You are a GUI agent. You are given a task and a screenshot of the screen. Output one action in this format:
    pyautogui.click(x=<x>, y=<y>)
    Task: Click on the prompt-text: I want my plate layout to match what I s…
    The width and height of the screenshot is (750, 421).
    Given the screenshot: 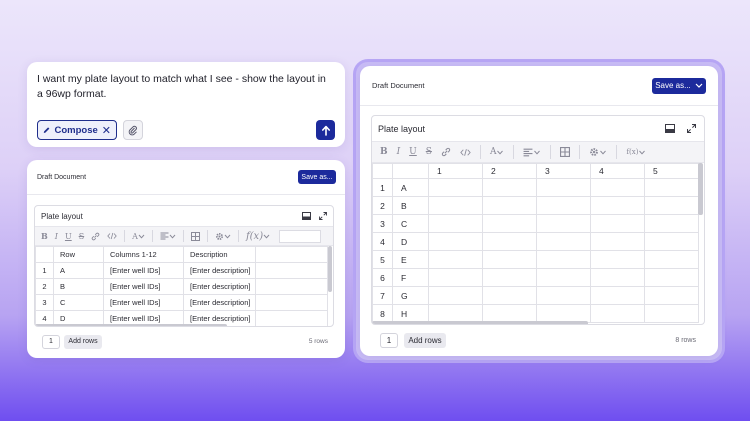 What is the action you would take?
    pyautogui.click(x=182, y=87)
    